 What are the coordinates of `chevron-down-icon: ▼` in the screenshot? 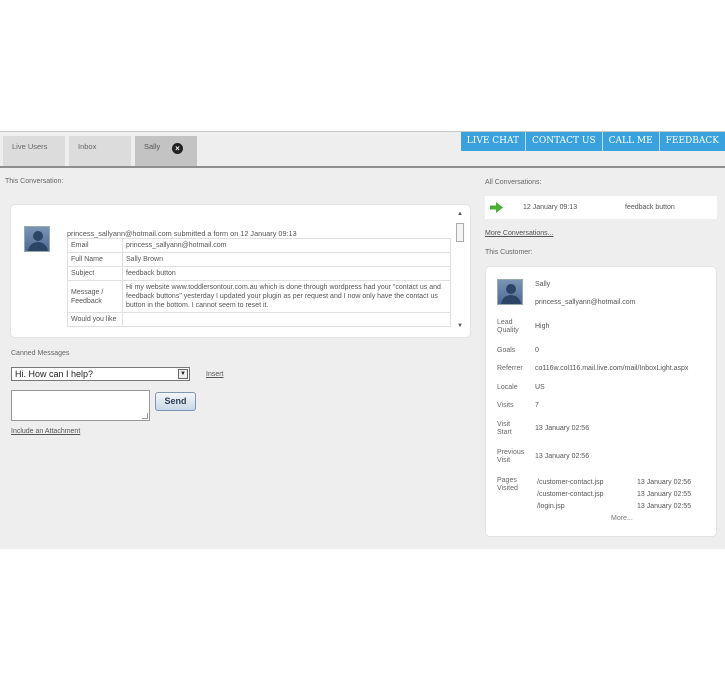 It's located at (183, 374).